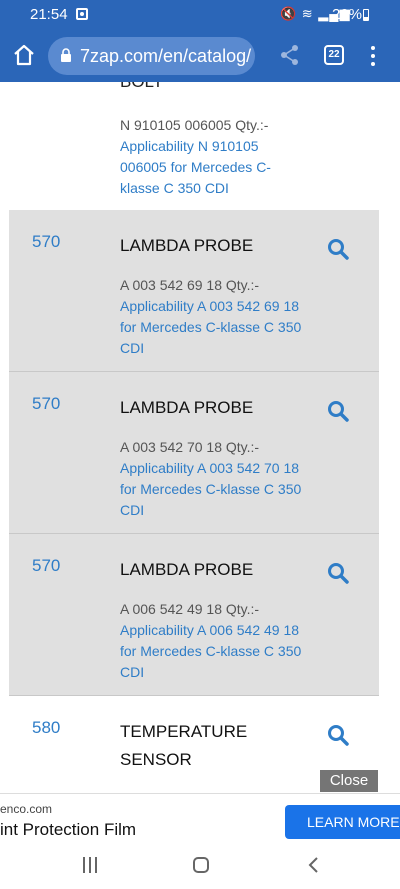  Describe the element at coordinates (190, 285) in the screenshot. I see `part-qty: A 003 542 69 18 Qty.:-` at that location.